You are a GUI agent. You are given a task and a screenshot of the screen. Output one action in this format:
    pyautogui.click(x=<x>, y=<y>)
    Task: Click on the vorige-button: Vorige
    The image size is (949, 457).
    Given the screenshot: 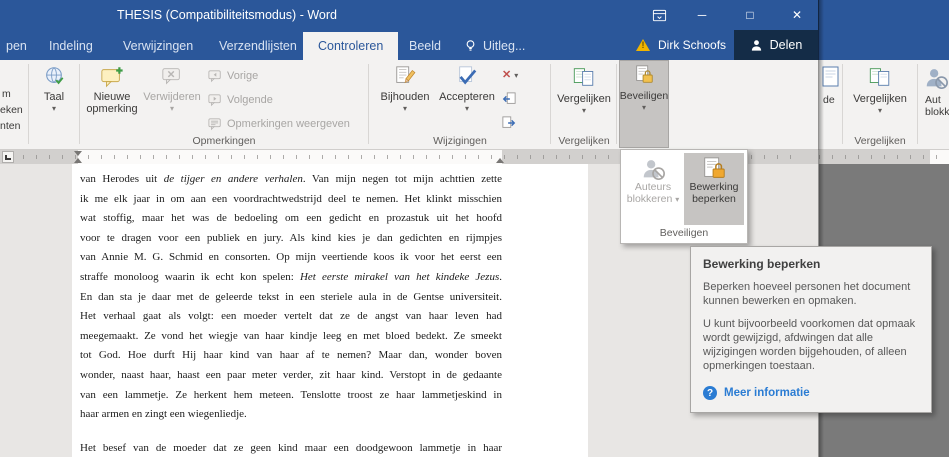 What is the action you would take?
    pyautogui.click(x=233, y=76)
    